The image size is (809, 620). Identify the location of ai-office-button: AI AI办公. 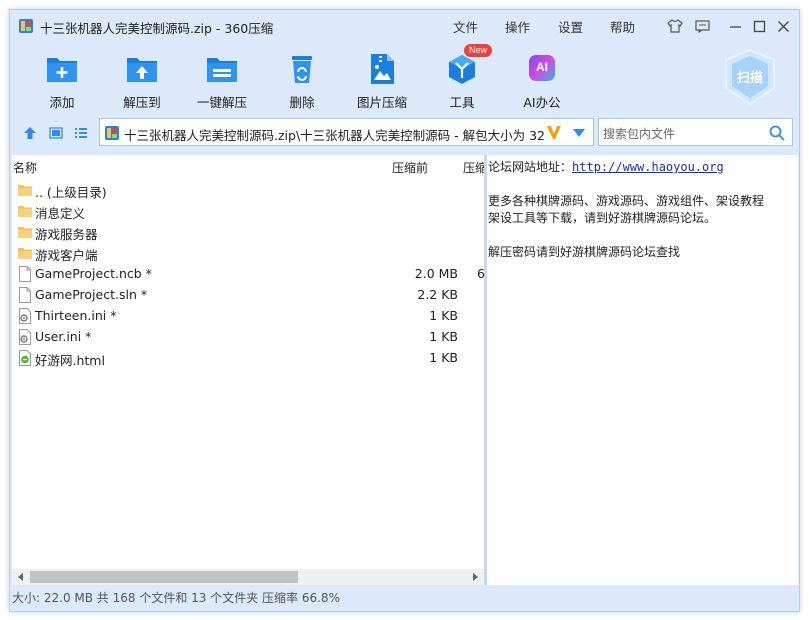
(542, 81).